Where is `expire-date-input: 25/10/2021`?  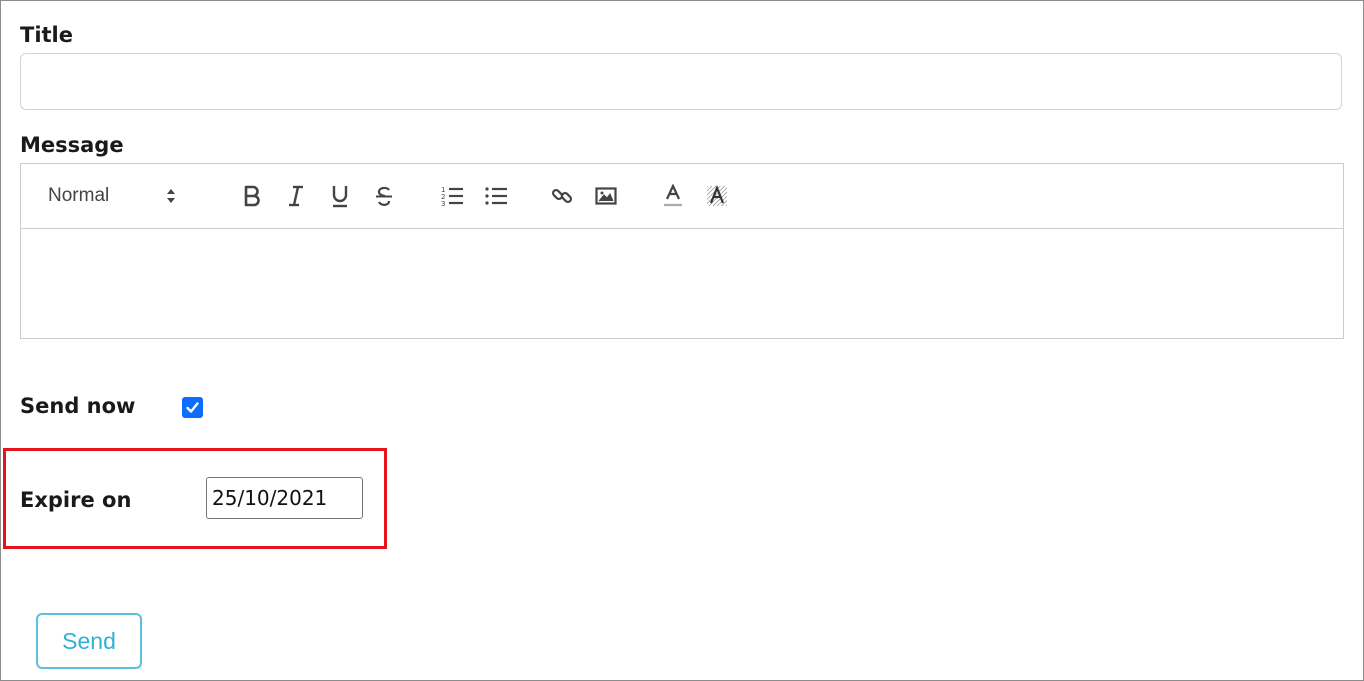
expire-date-input: 25/10/2021 is located at coordinates (284, 498).